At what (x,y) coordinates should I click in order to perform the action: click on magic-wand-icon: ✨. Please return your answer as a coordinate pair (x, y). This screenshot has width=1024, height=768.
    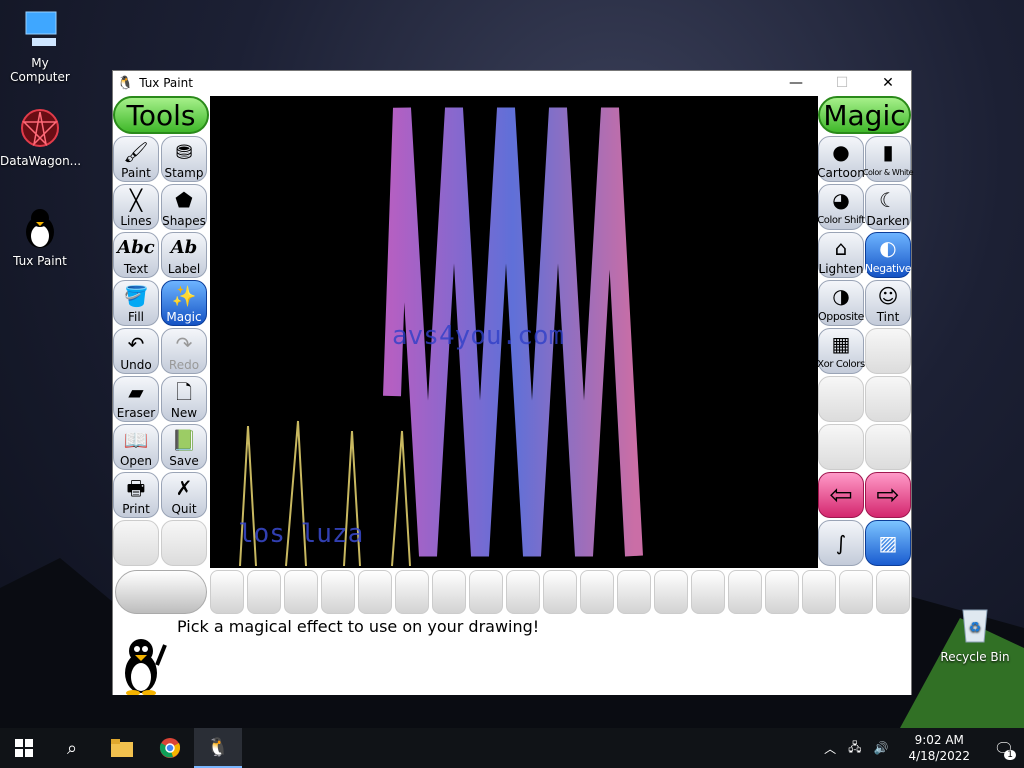
    Looking at the image, I should click on (184, 295).